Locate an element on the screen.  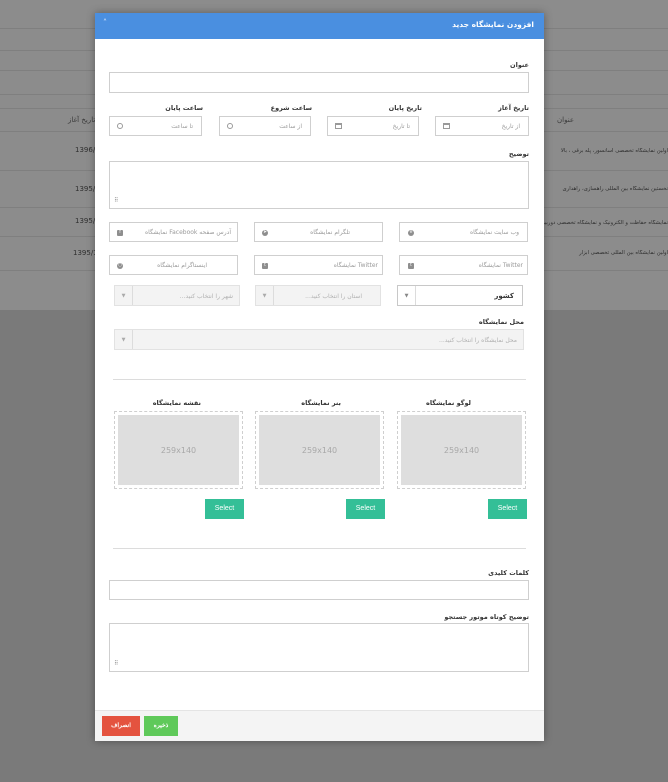
twitter-input-1: Twitter نمایشگاه t is located at coordinates (463, 265).